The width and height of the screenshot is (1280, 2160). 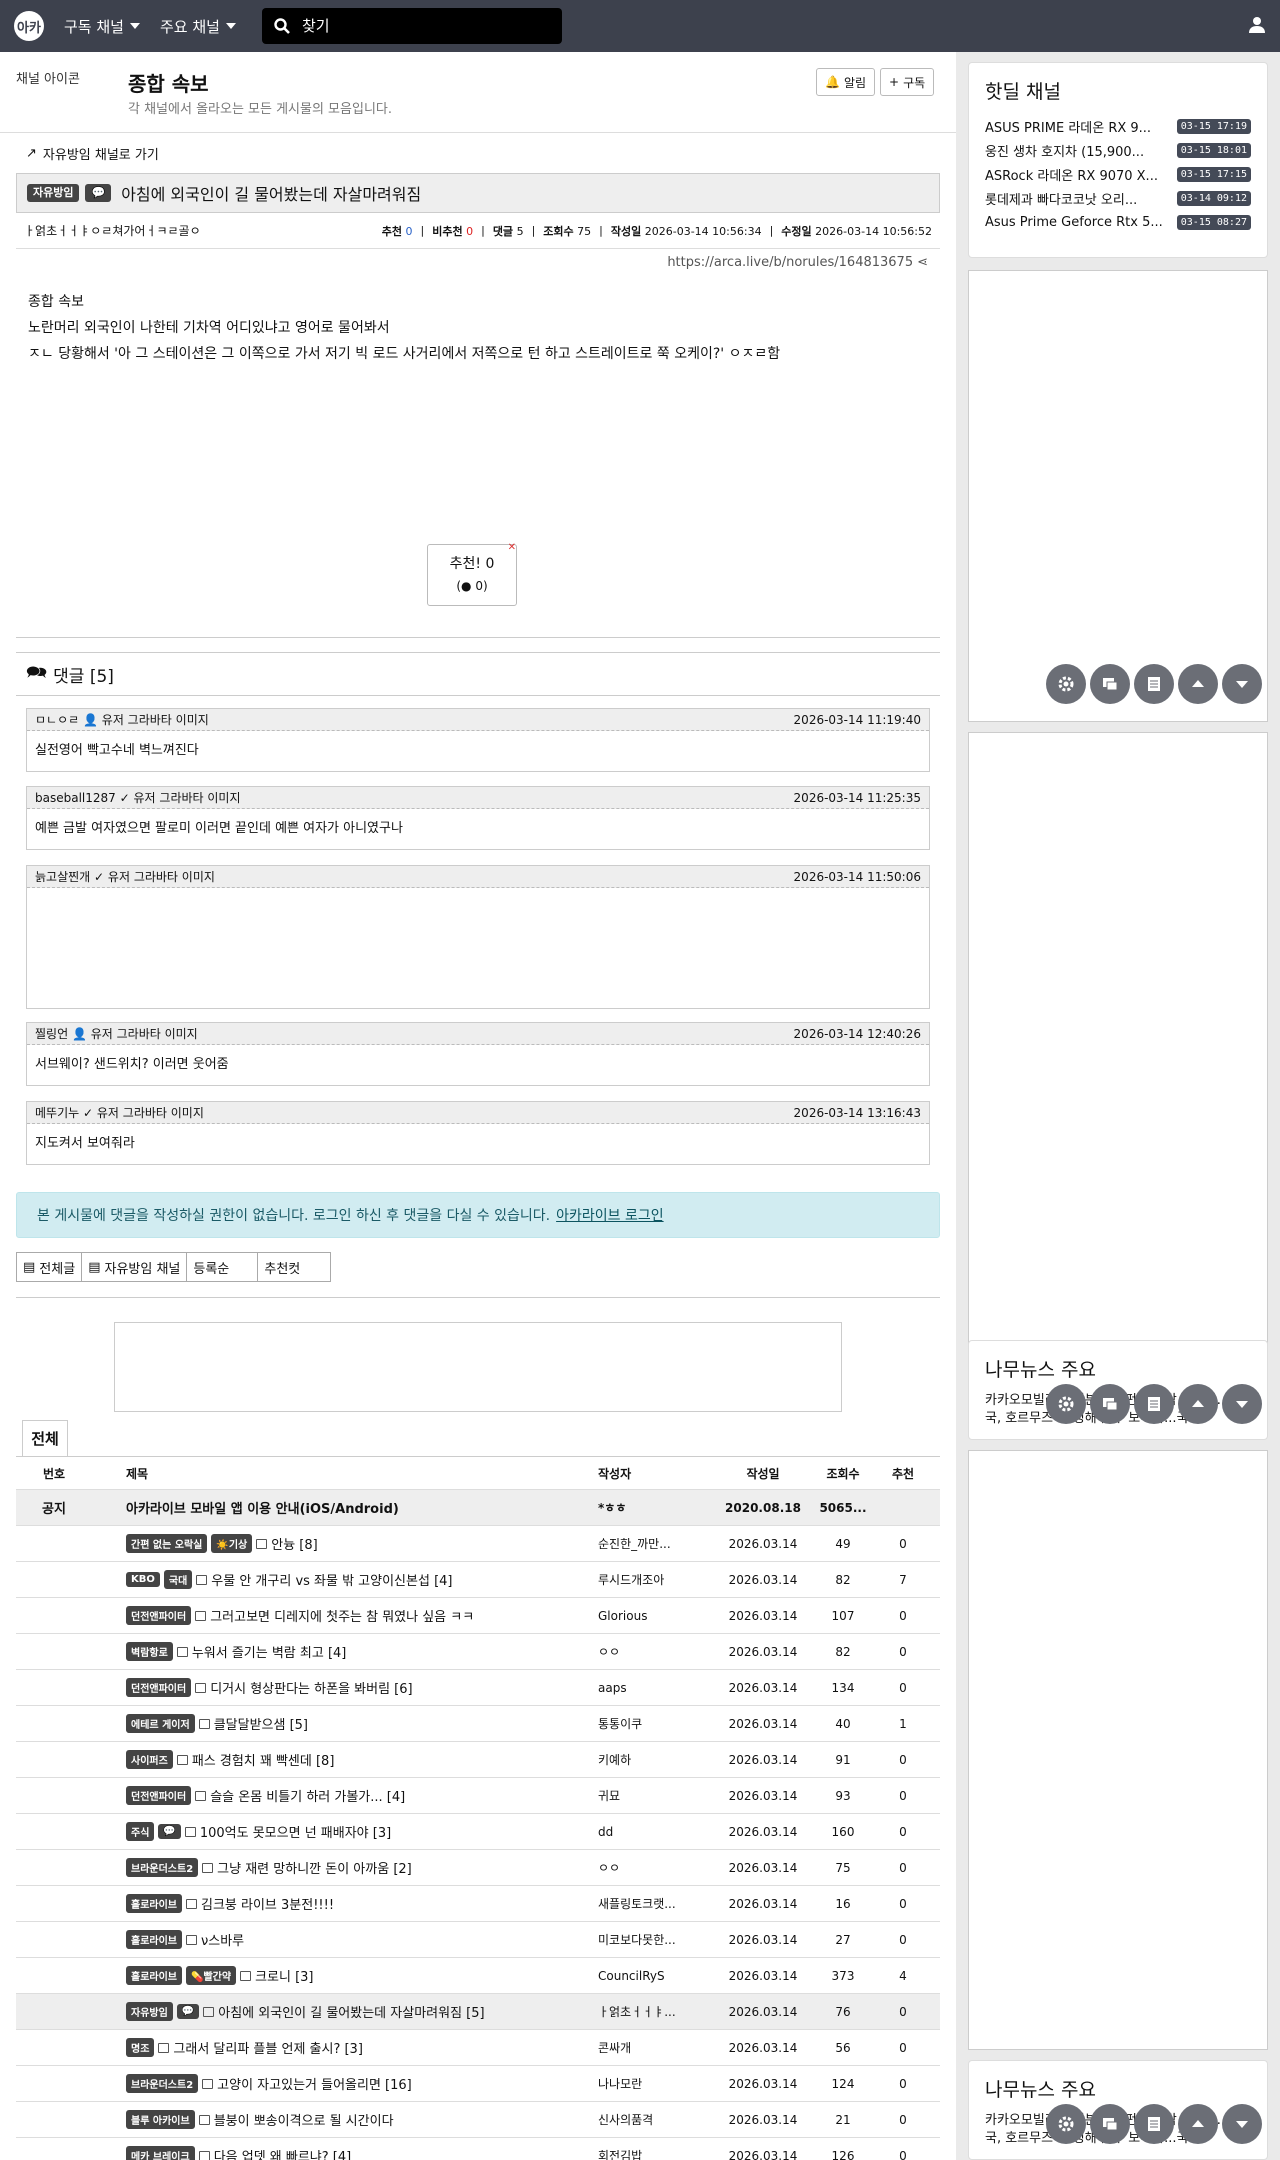 I want to click on category-badge: 블루 아카이브, so click(x=160, y=2119).